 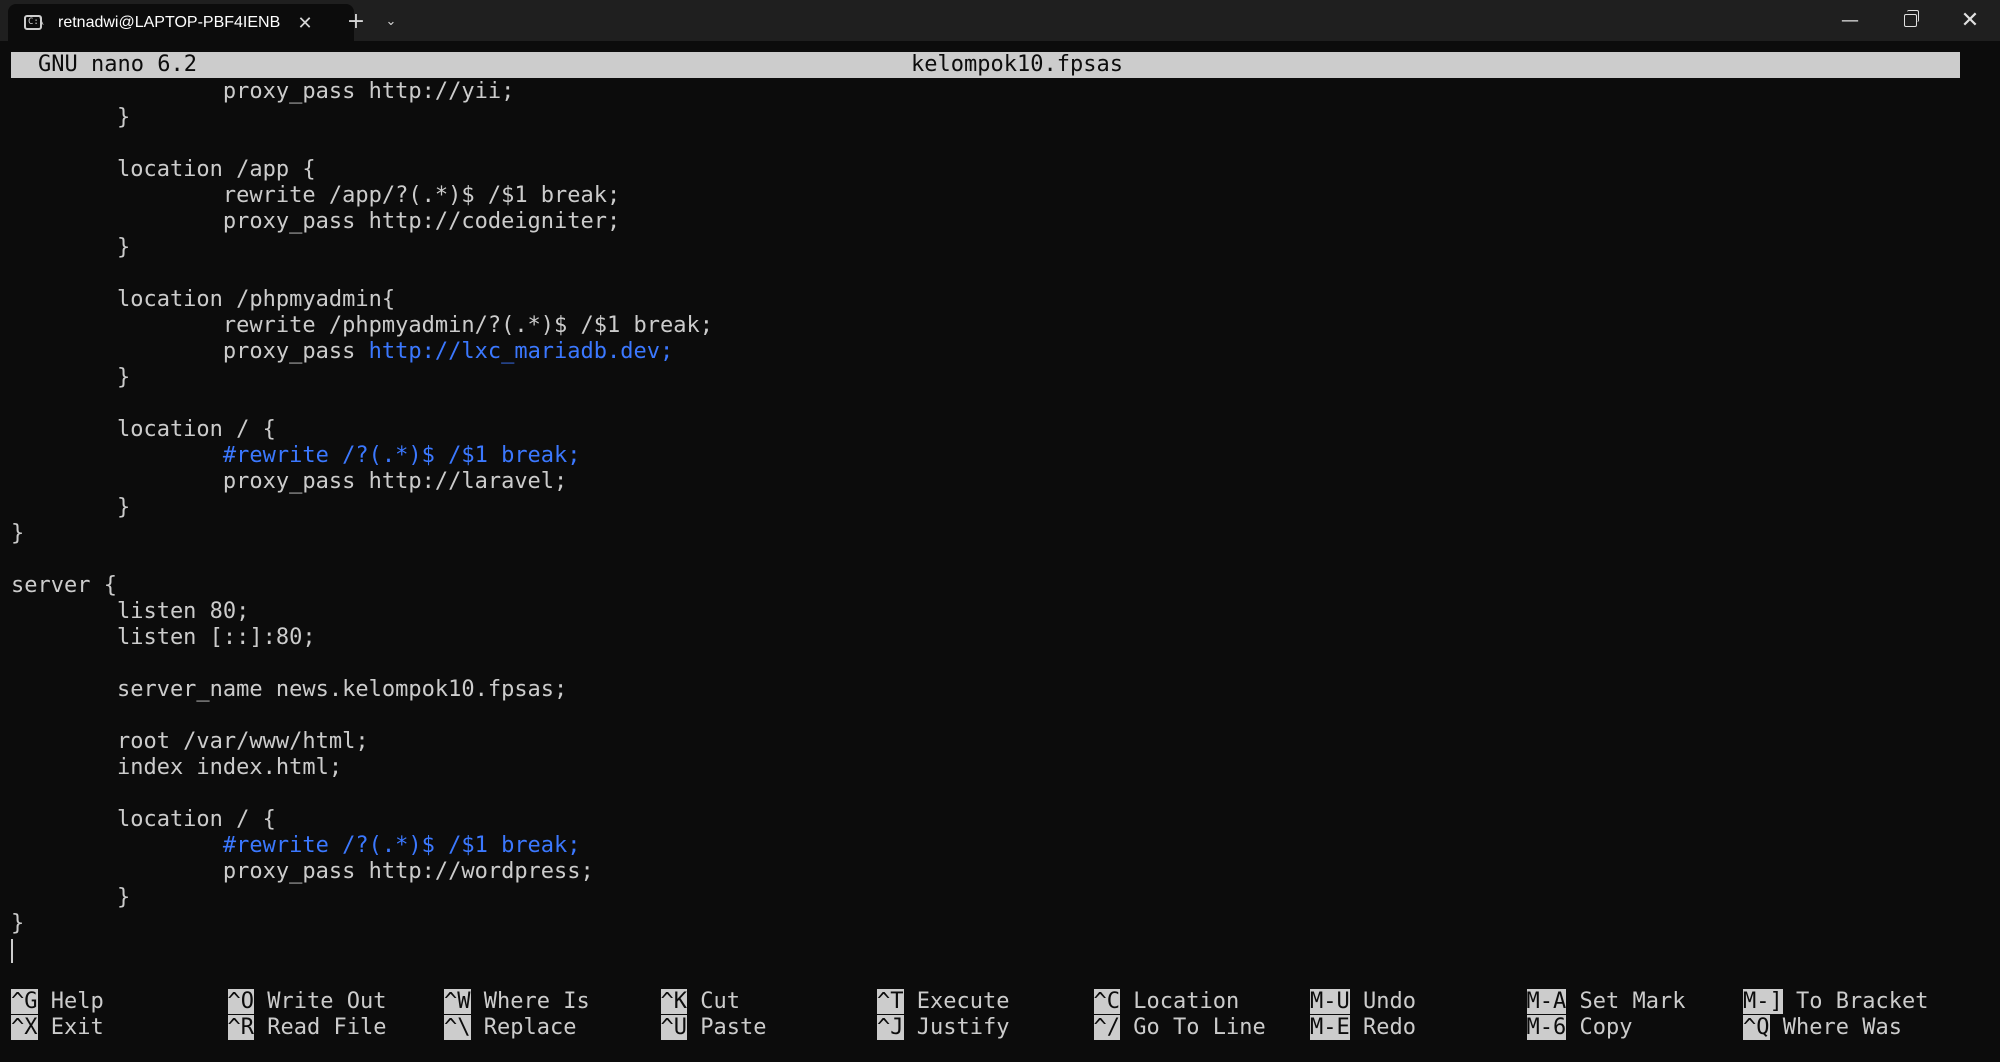 What do you see at coordinates (1970, 20) in the screenshot?
I see `close-window-button: ✕` at bounding box center [1970, 20].